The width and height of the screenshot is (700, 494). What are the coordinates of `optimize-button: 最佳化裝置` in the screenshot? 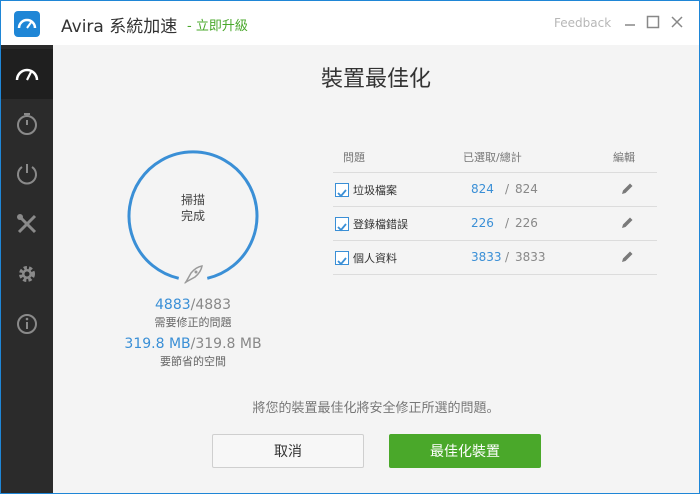 It's located at (465, 451).